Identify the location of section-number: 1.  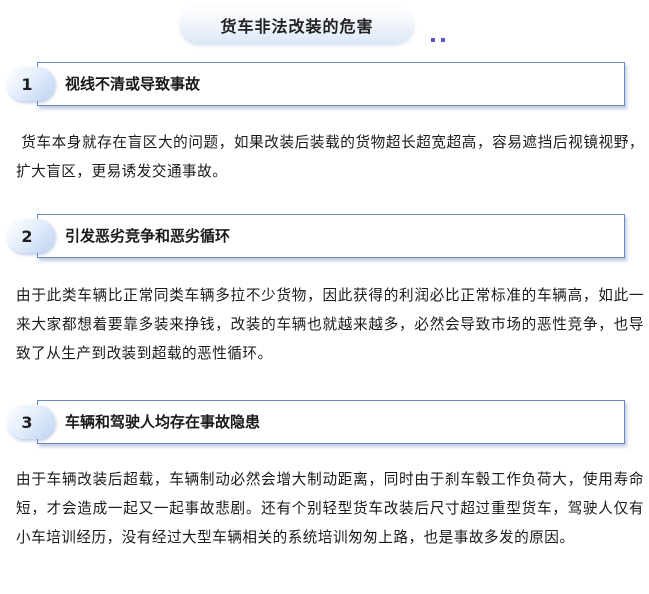
(27, 84).